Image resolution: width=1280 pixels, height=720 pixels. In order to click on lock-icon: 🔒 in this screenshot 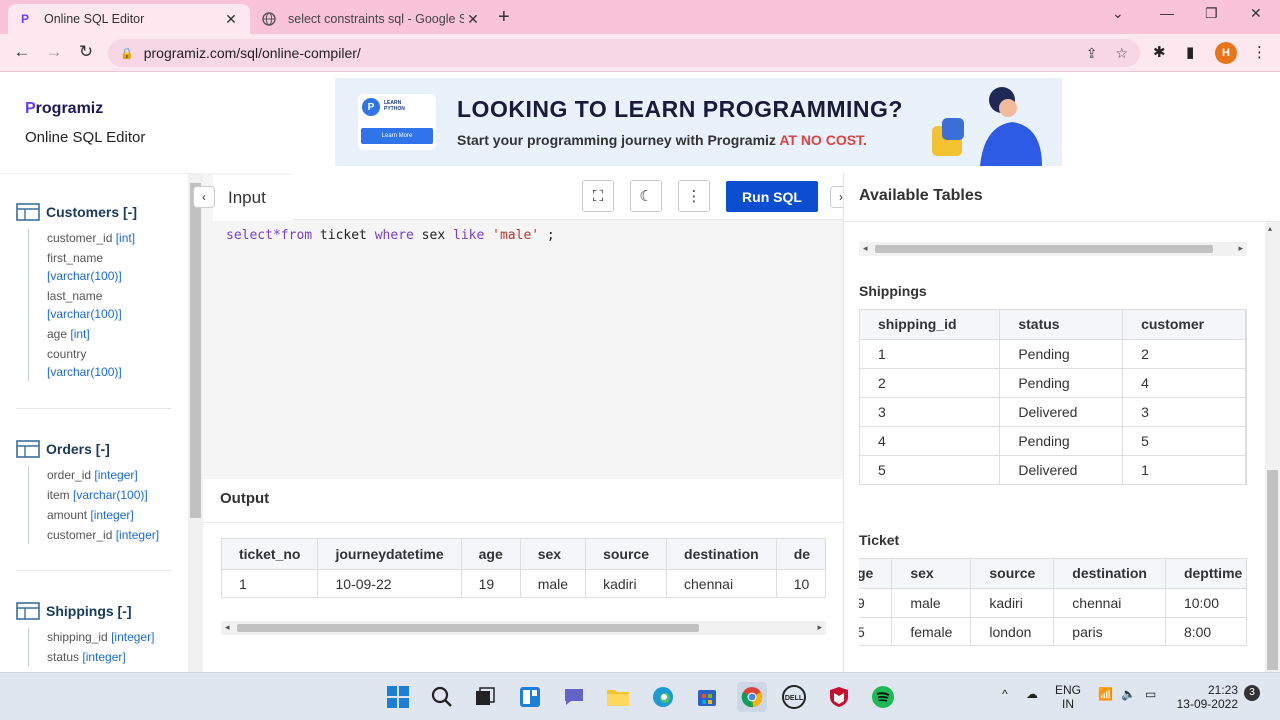, I will do `click(127, 53)`.